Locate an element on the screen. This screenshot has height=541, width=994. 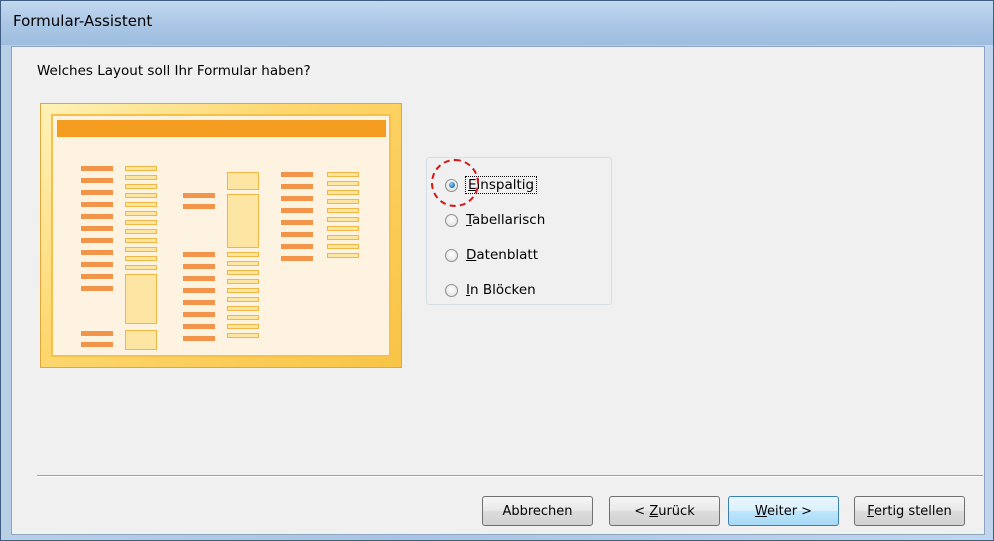
option-tabellarisch: Tabellarisch is located at coordinates (495, 220).